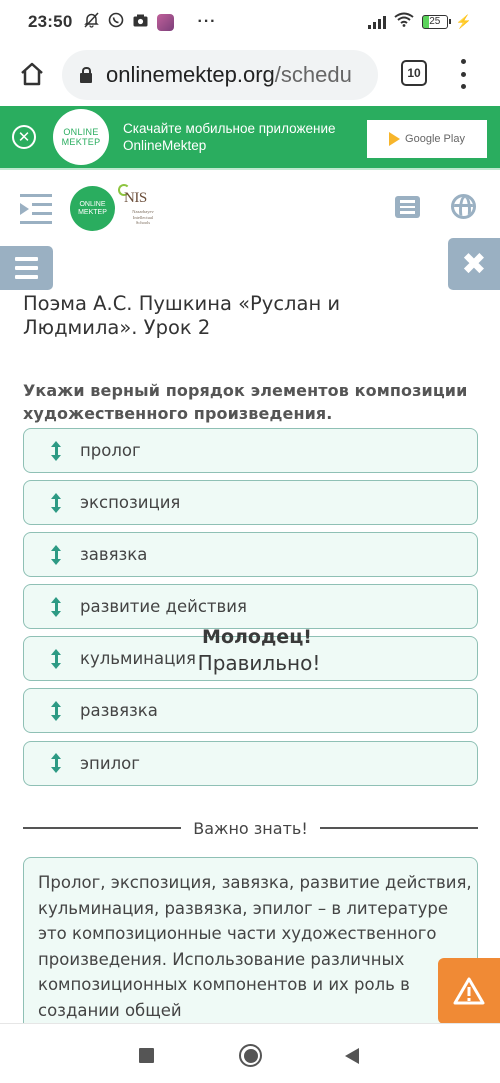  Describe the element at coordinates (24, 137) in the screenshot. I see `banner-close-button: ✕` at that location.